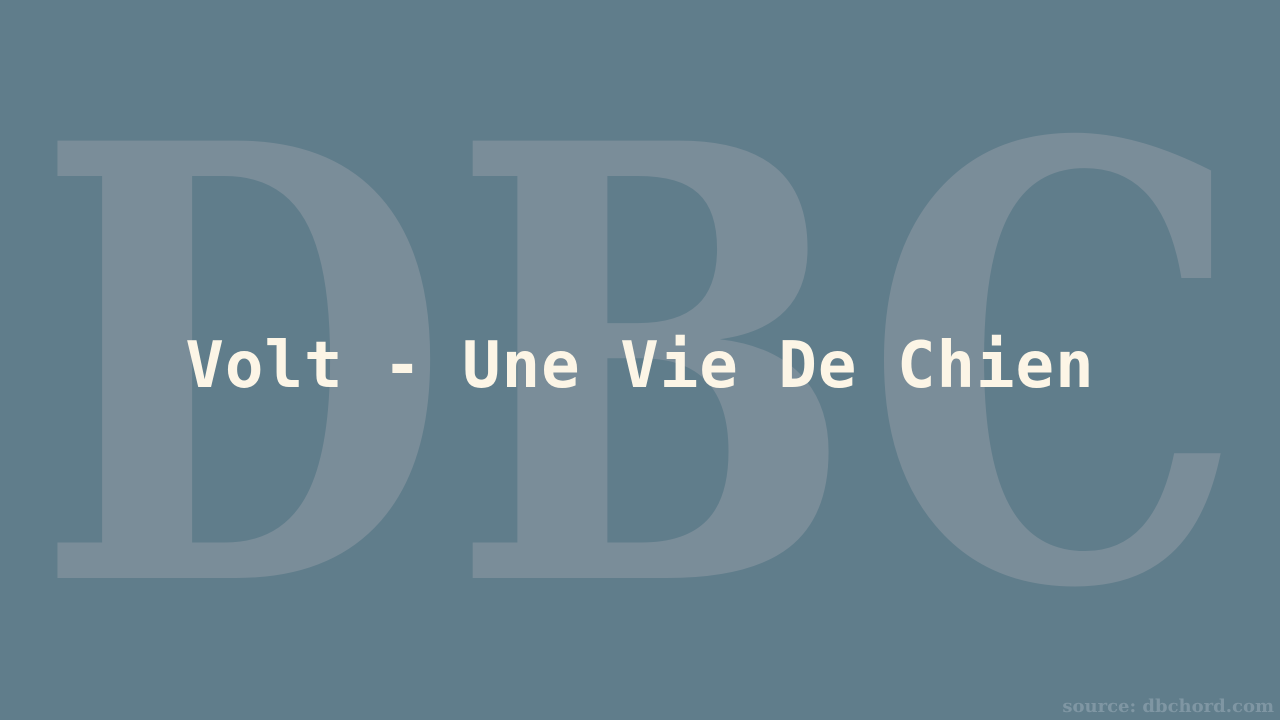 Image resolution: width=1280 pixels, height=720 pixels. I want to click on source-credit: source: dbchord.com, so click(1168, 706).